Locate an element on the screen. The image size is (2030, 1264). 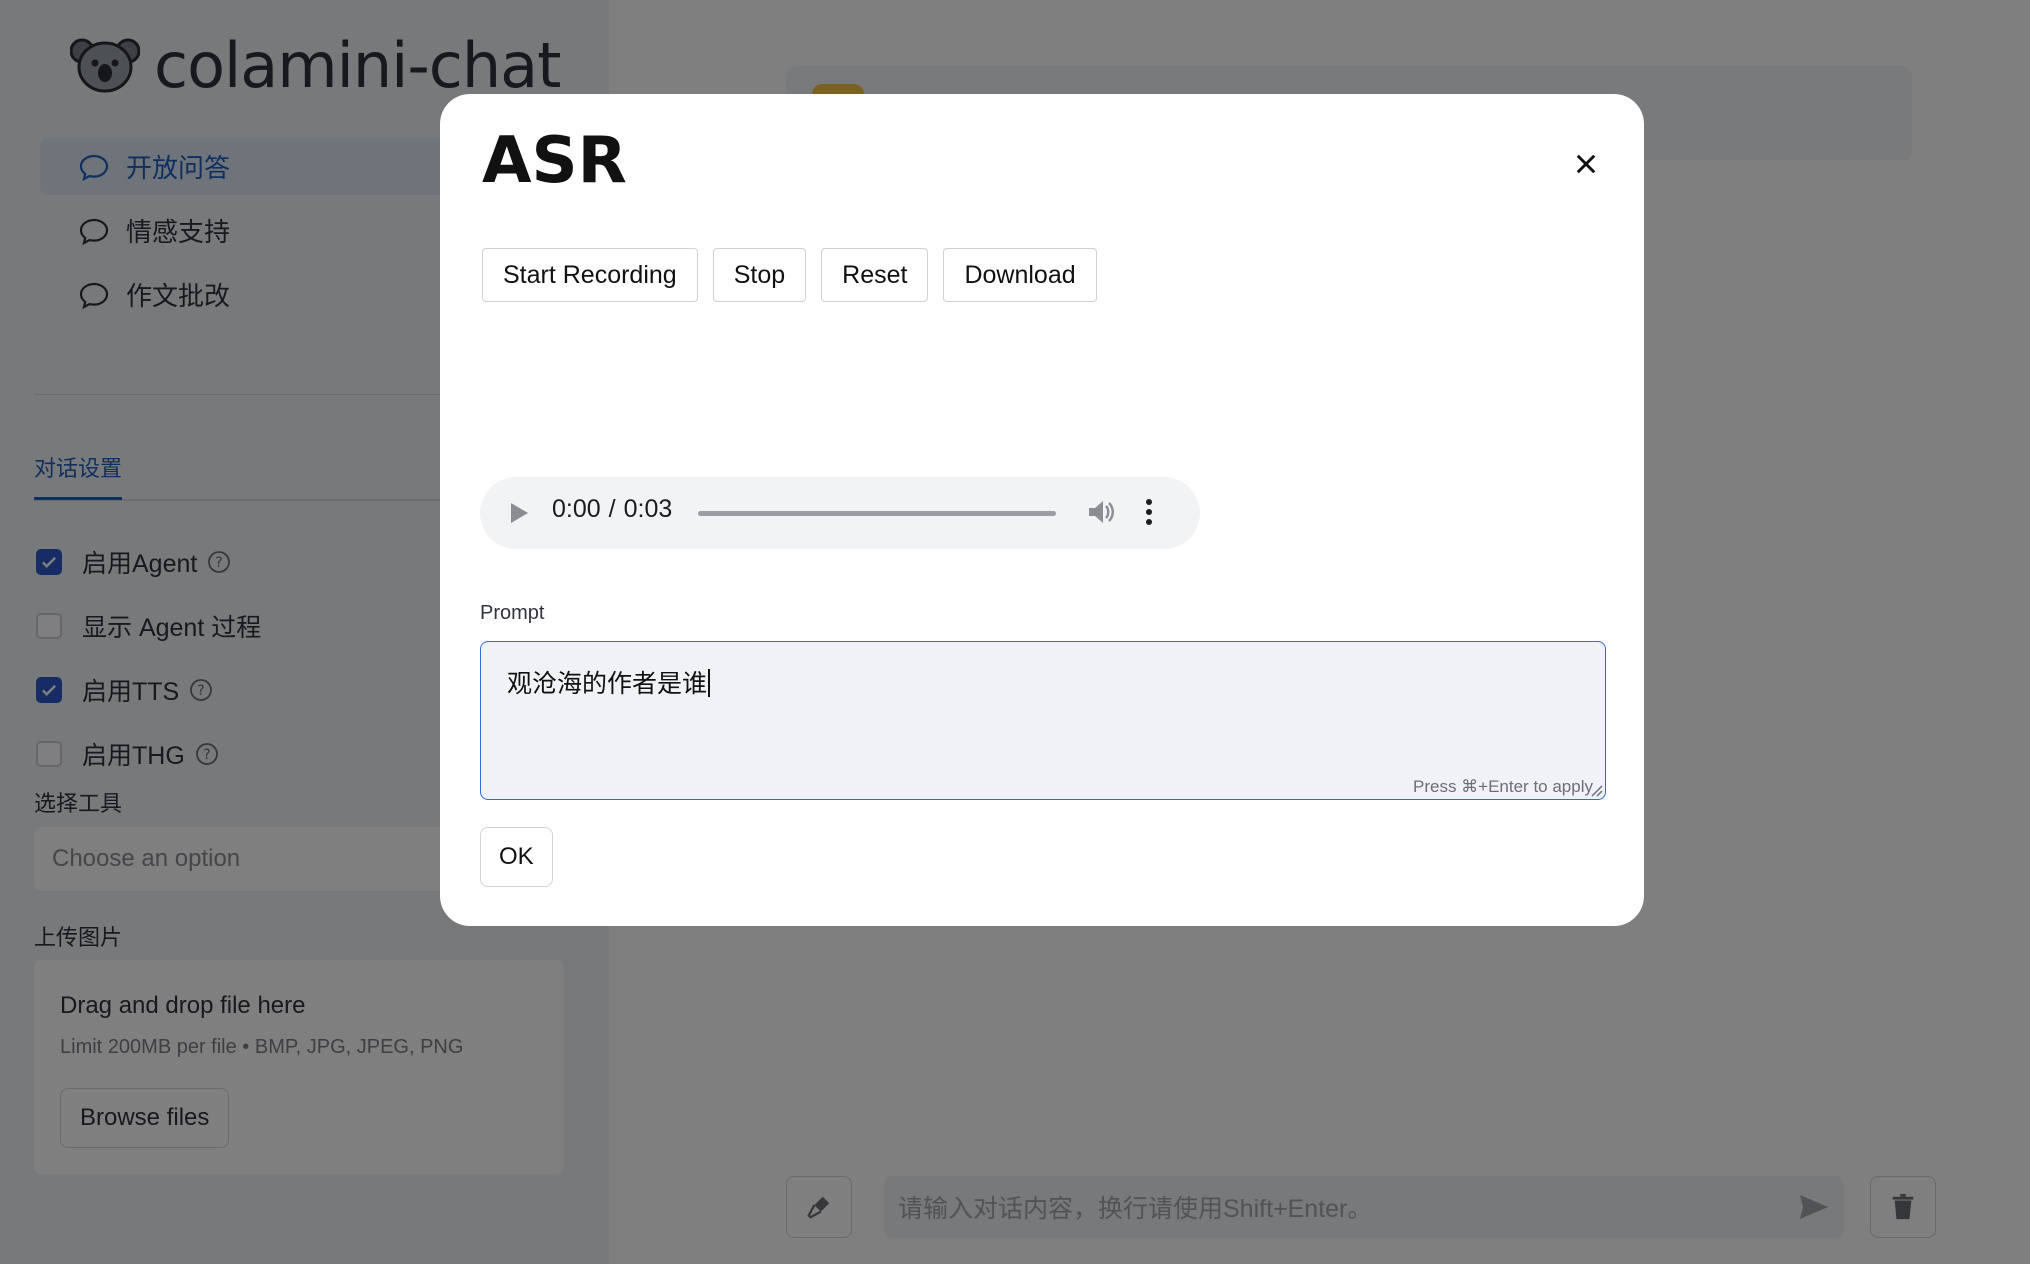
ok-button: OK is located at coordinates (516, 857).